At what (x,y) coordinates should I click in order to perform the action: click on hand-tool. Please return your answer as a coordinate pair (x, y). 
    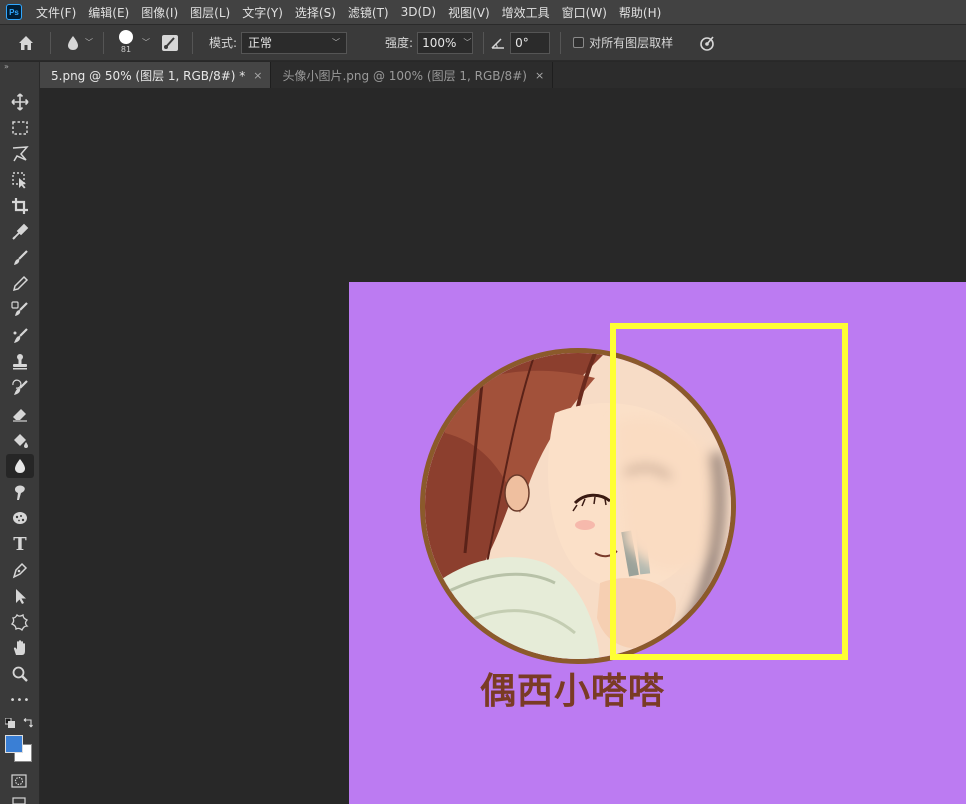
    Looking at the image, I should click on (20, 648).